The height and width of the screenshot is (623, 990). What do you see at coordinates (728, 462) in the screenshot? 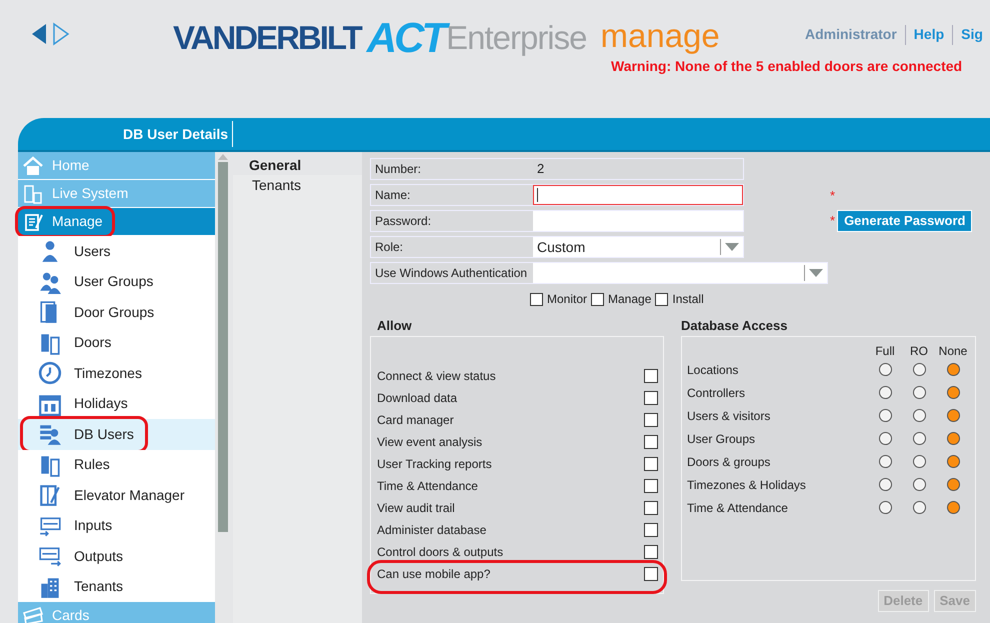
I see `access-label: Doors & groups` at bounding box center [728, 462].